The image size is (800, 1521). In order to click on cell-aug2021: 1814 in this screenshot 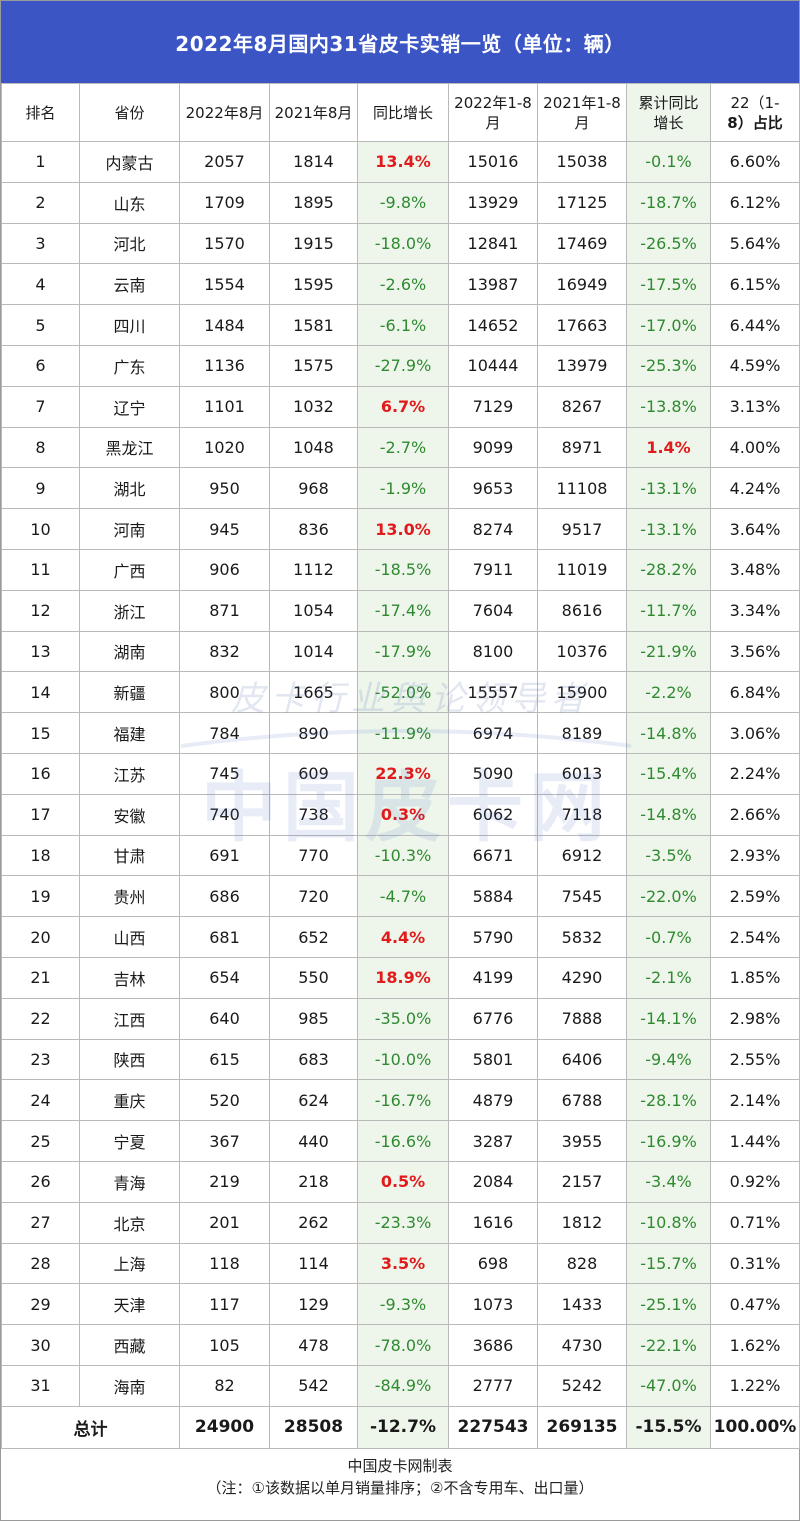, I will do `click(313, 162)`.